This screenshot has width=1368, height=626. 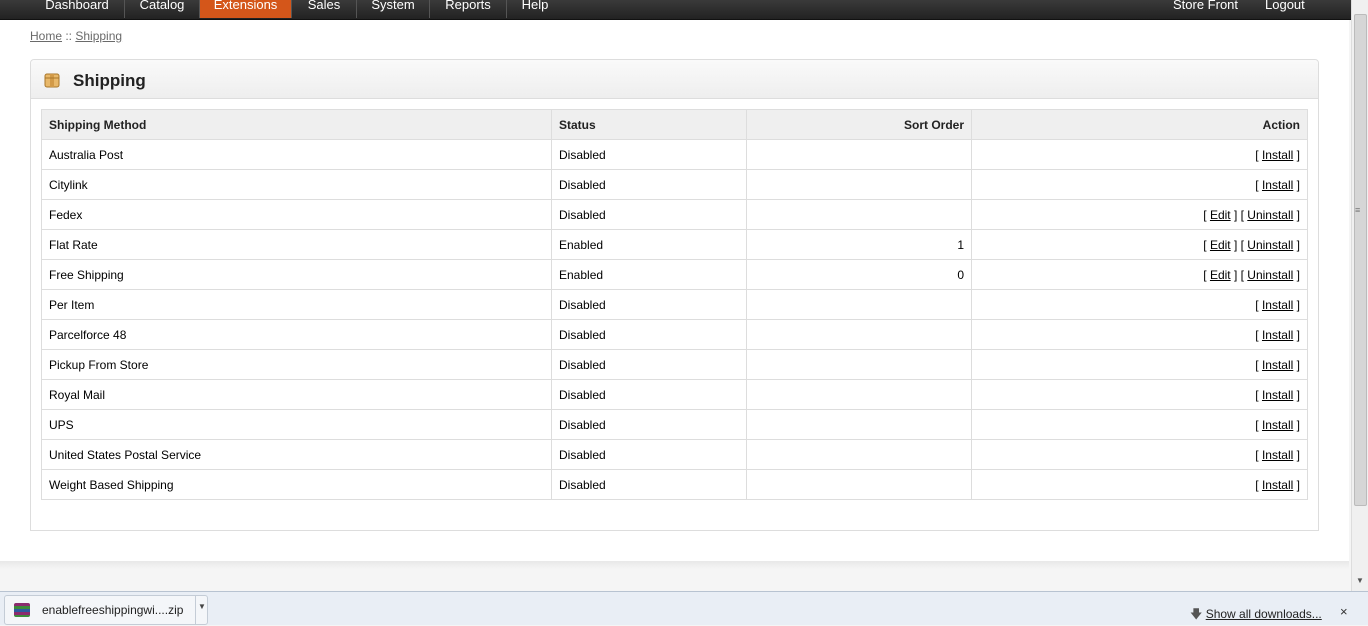 What do you see at coordinates (162, 9) in the screenshot?
I see `nav-catalog: Catalog` at bounding box center [162, 9].